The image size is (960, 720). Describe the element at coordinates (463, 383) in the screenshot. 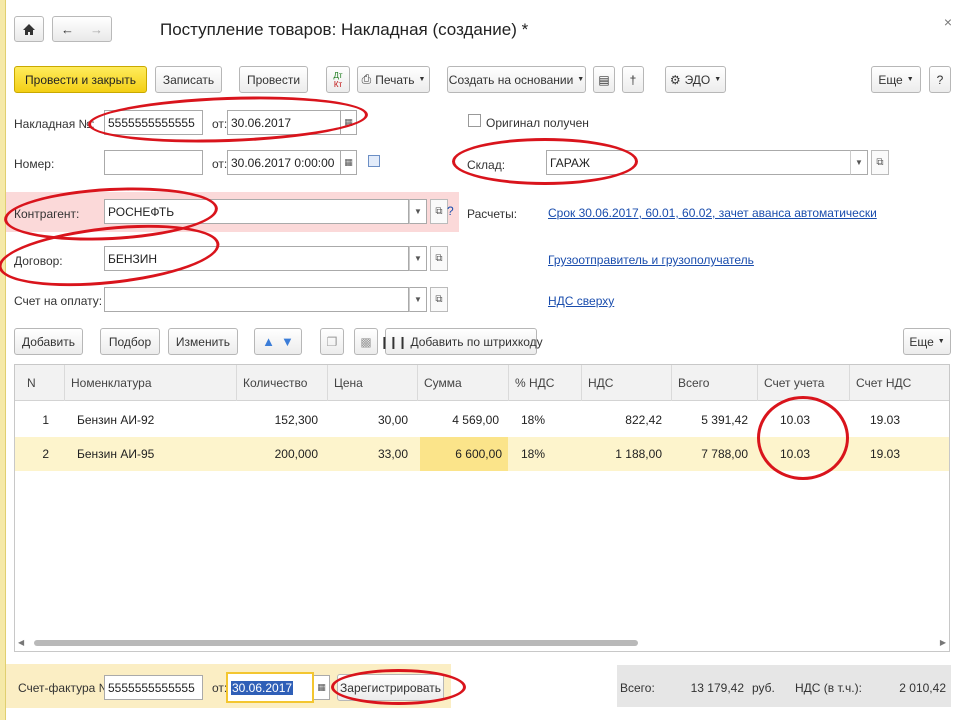

I see `col-header-sum: Сумма` at that location.